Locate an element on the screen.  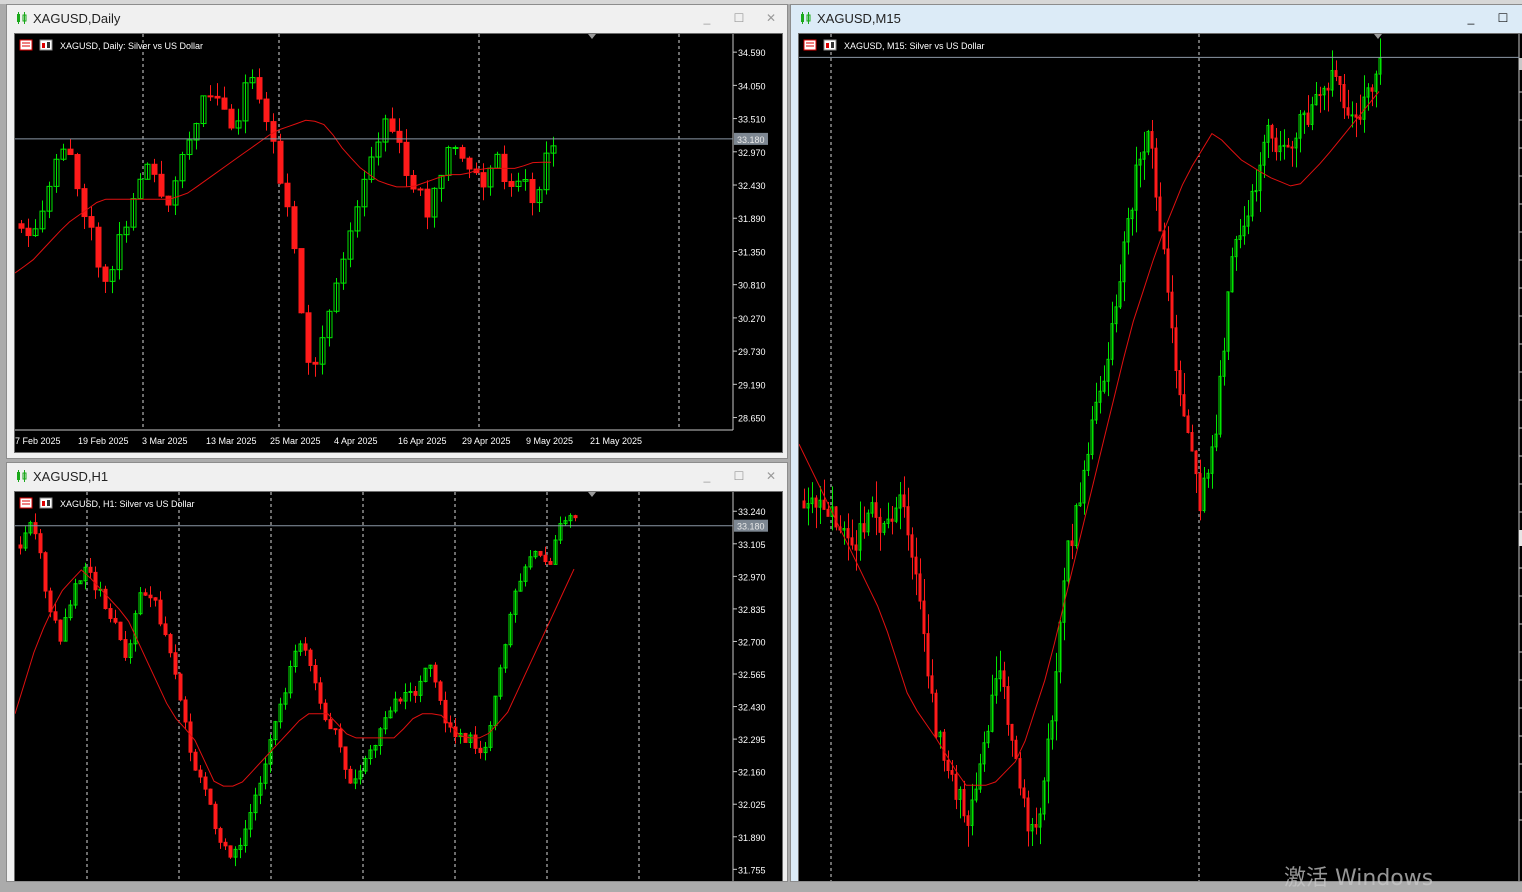
x-tick-label: 7 Feb 2025 is located at coordinates (38, 441).